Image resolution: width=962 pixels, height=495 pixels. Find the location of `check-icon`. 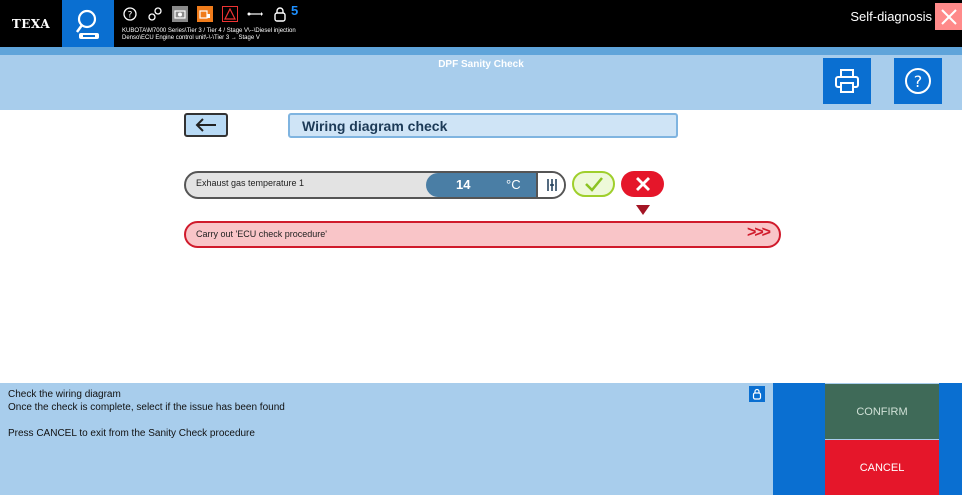

check-icon is located at coordinates (593, 184).